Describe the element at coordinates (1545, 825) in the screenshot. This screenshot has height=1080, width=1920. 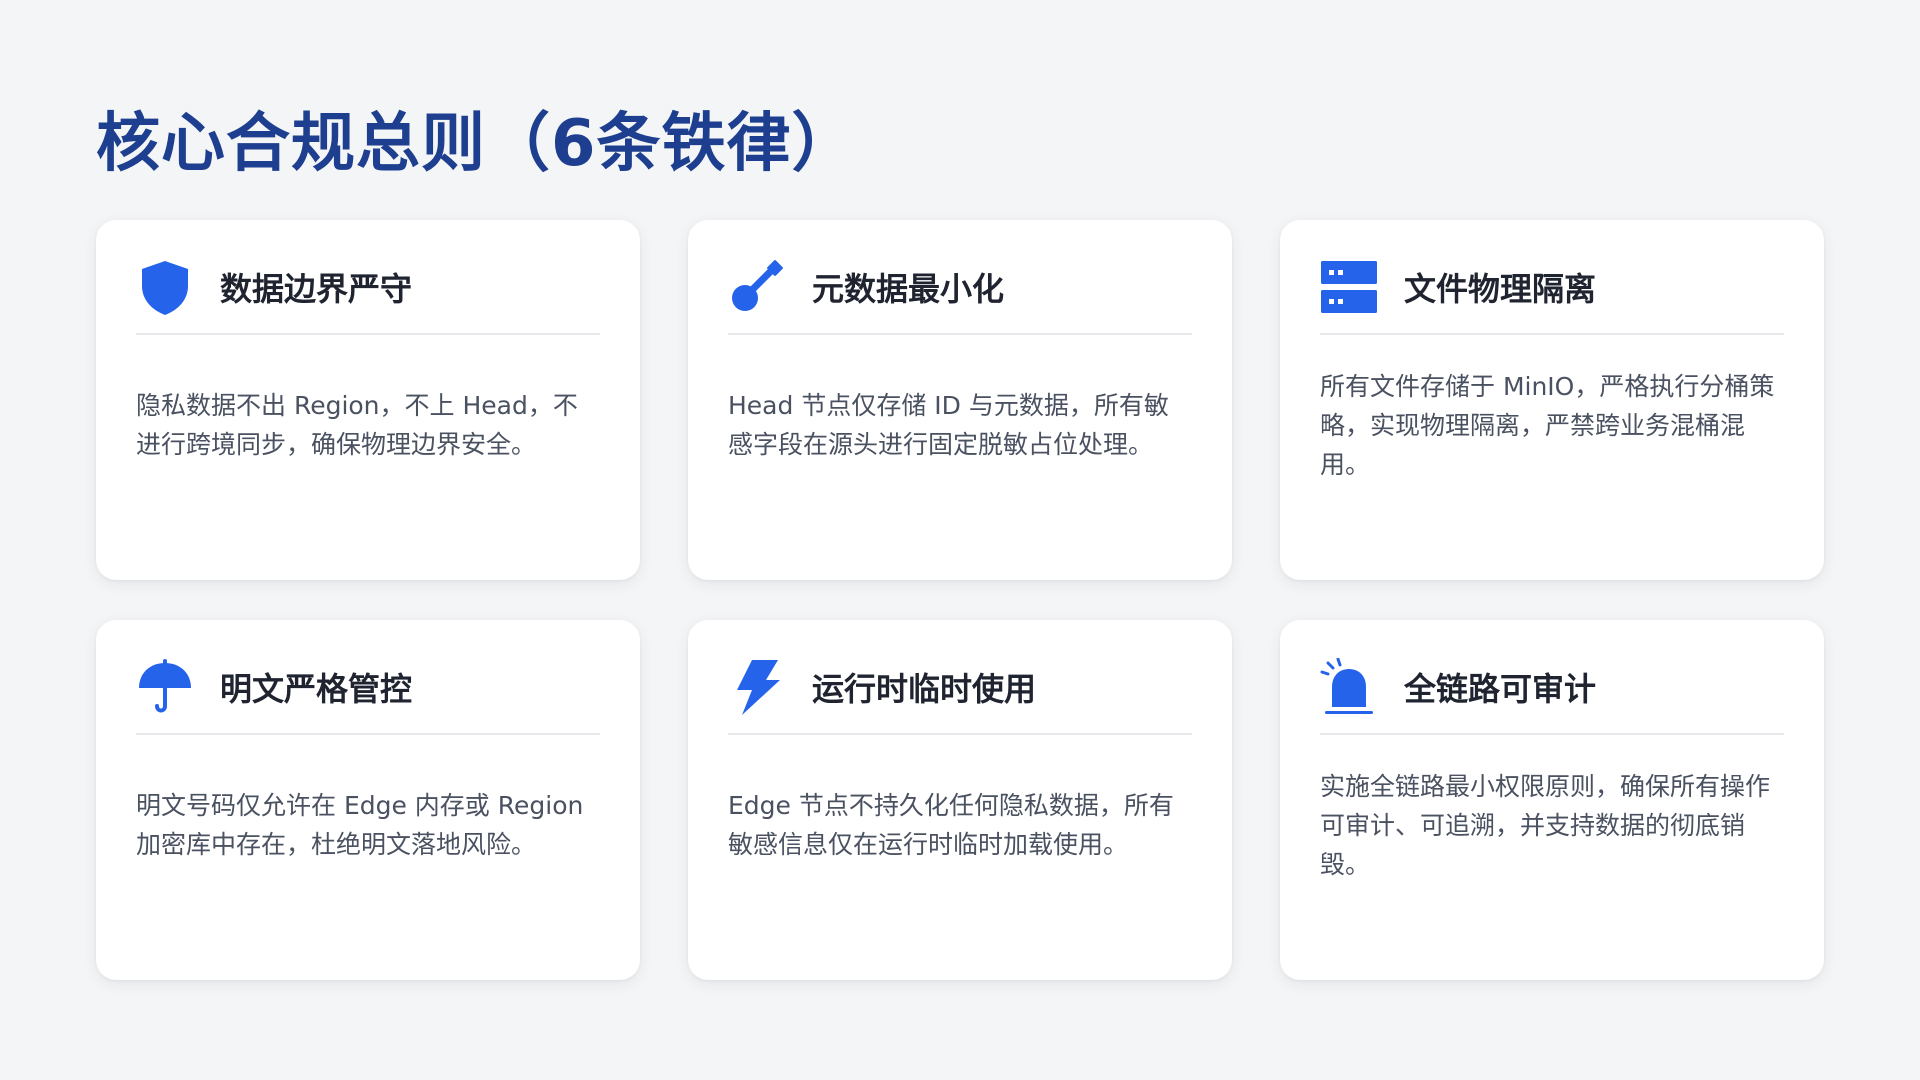
I see `card-description: 实施全链路最小权限原则，确保所有操作可审计、可追溯，并支持数据的彻底销毁。` at that location.